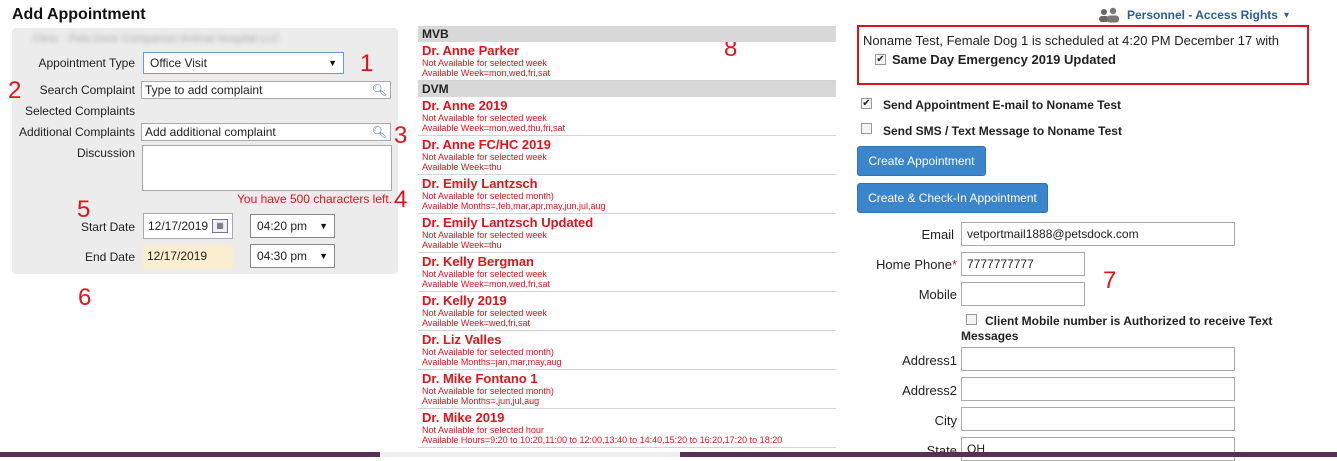 This screenshot has height=461, width=1337. I want to click on provider-name: Dr. Emily Lantzsch Updated, so click(508, 222).